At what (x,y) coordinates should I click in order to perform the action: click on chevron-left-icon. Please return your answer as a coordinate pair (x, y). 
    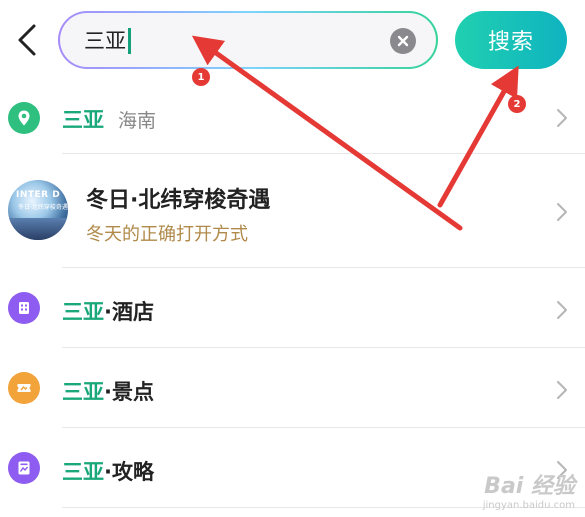
    Looking at the image, I should click on (27, 40).